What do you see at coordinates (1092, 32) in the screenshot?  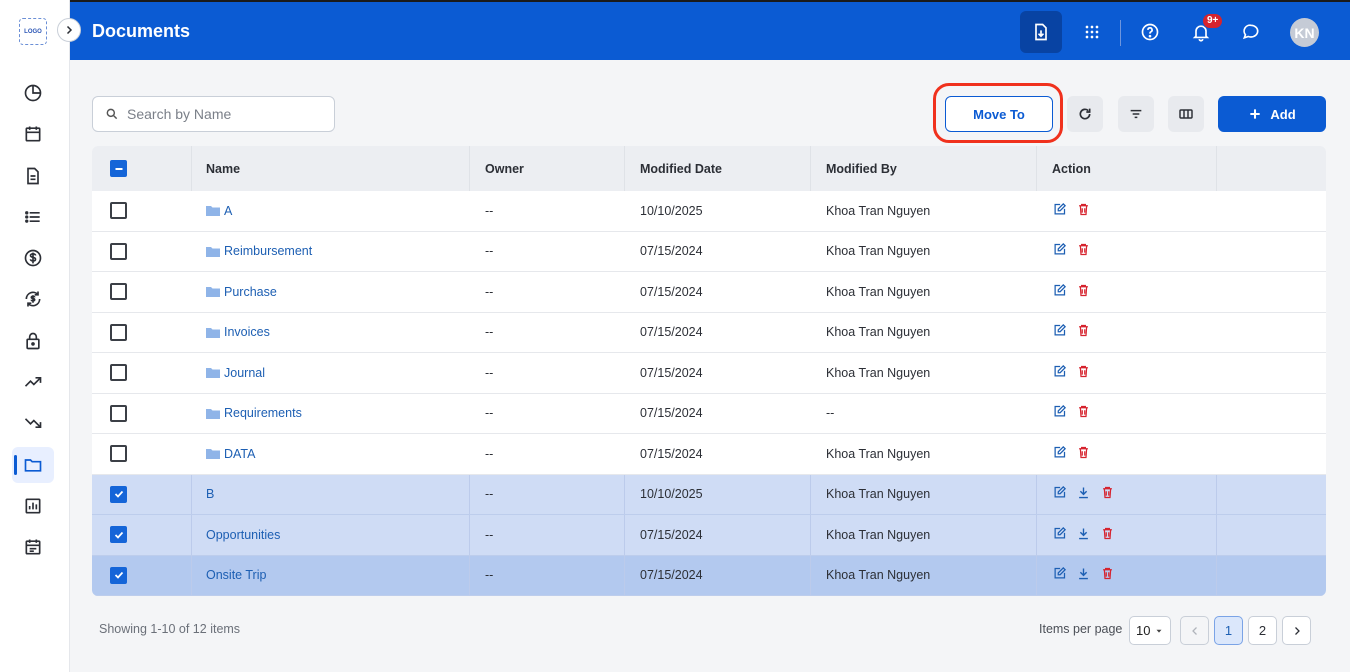 I see `apps-button` at bounding box center [1092, 32].